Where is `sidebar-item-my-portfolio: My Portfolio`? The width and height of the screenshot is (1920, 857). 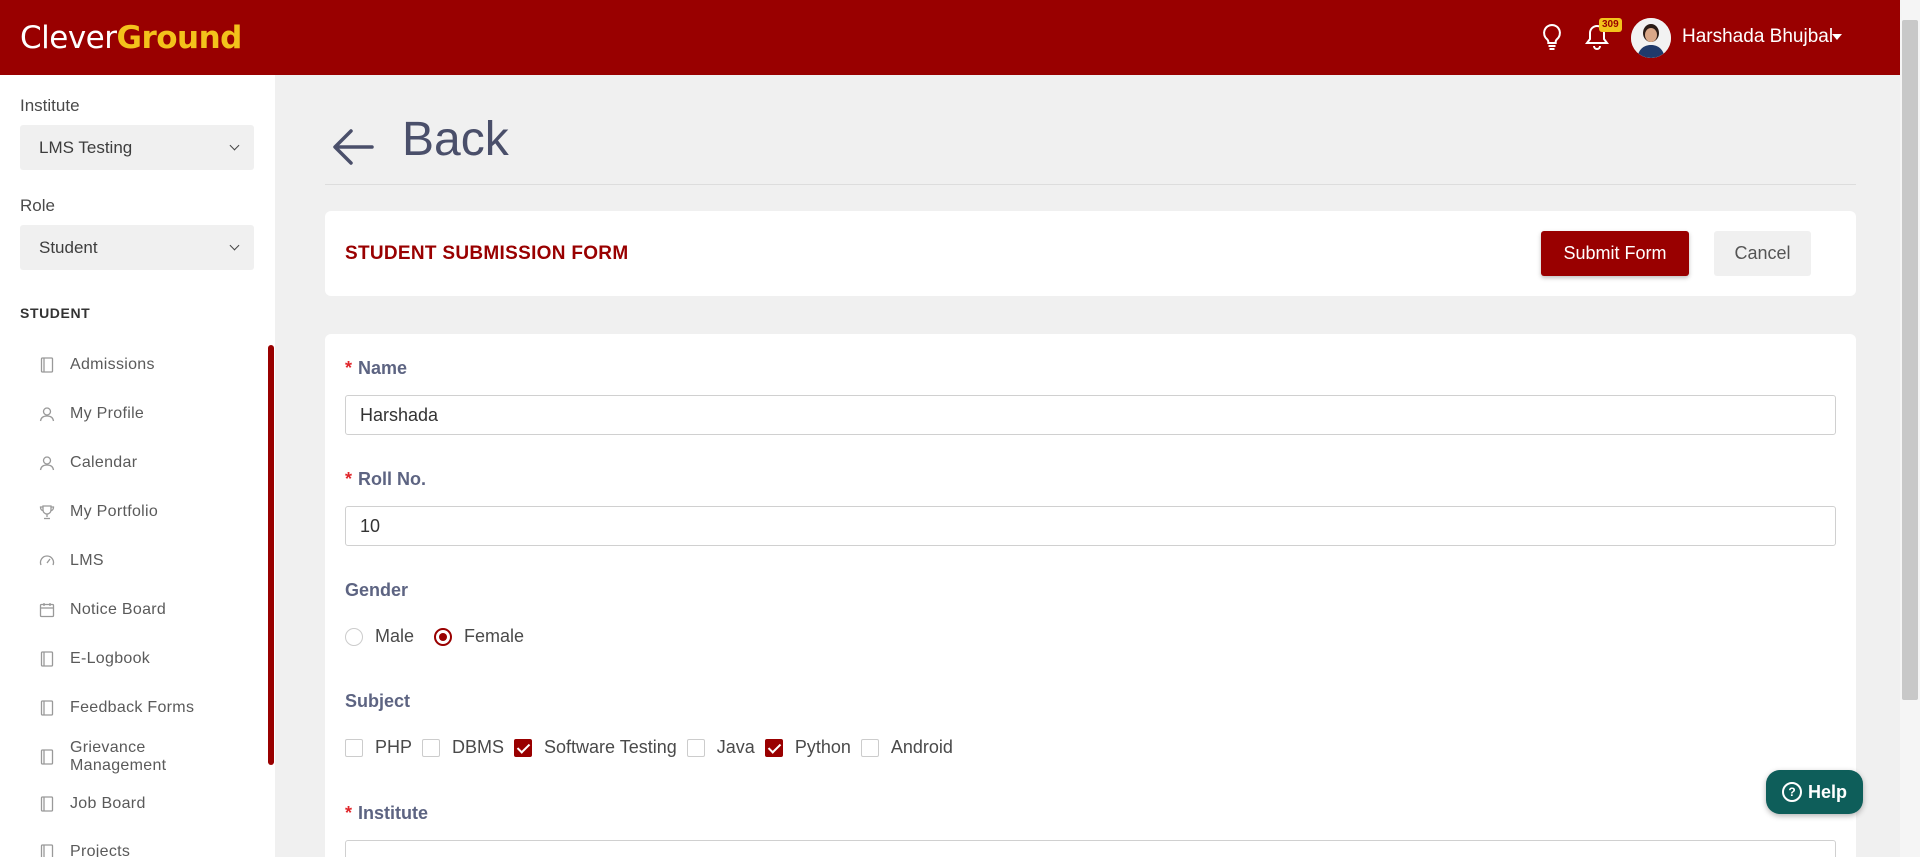 sidebar-item-my-portfolio: My Portfolio is located at coordinates (148, 512).